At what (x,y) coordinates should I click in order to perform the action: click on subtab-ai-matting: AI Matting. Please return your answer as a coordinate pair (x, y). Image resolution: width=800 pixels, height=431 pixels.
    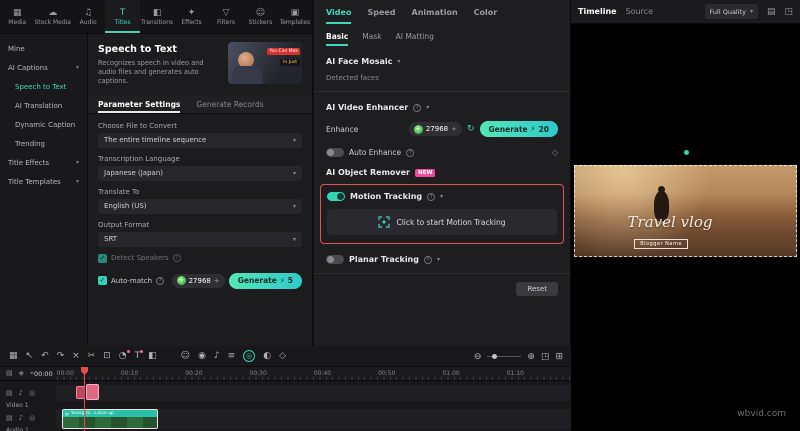
    Looking at the image, I should click on (415, 36).